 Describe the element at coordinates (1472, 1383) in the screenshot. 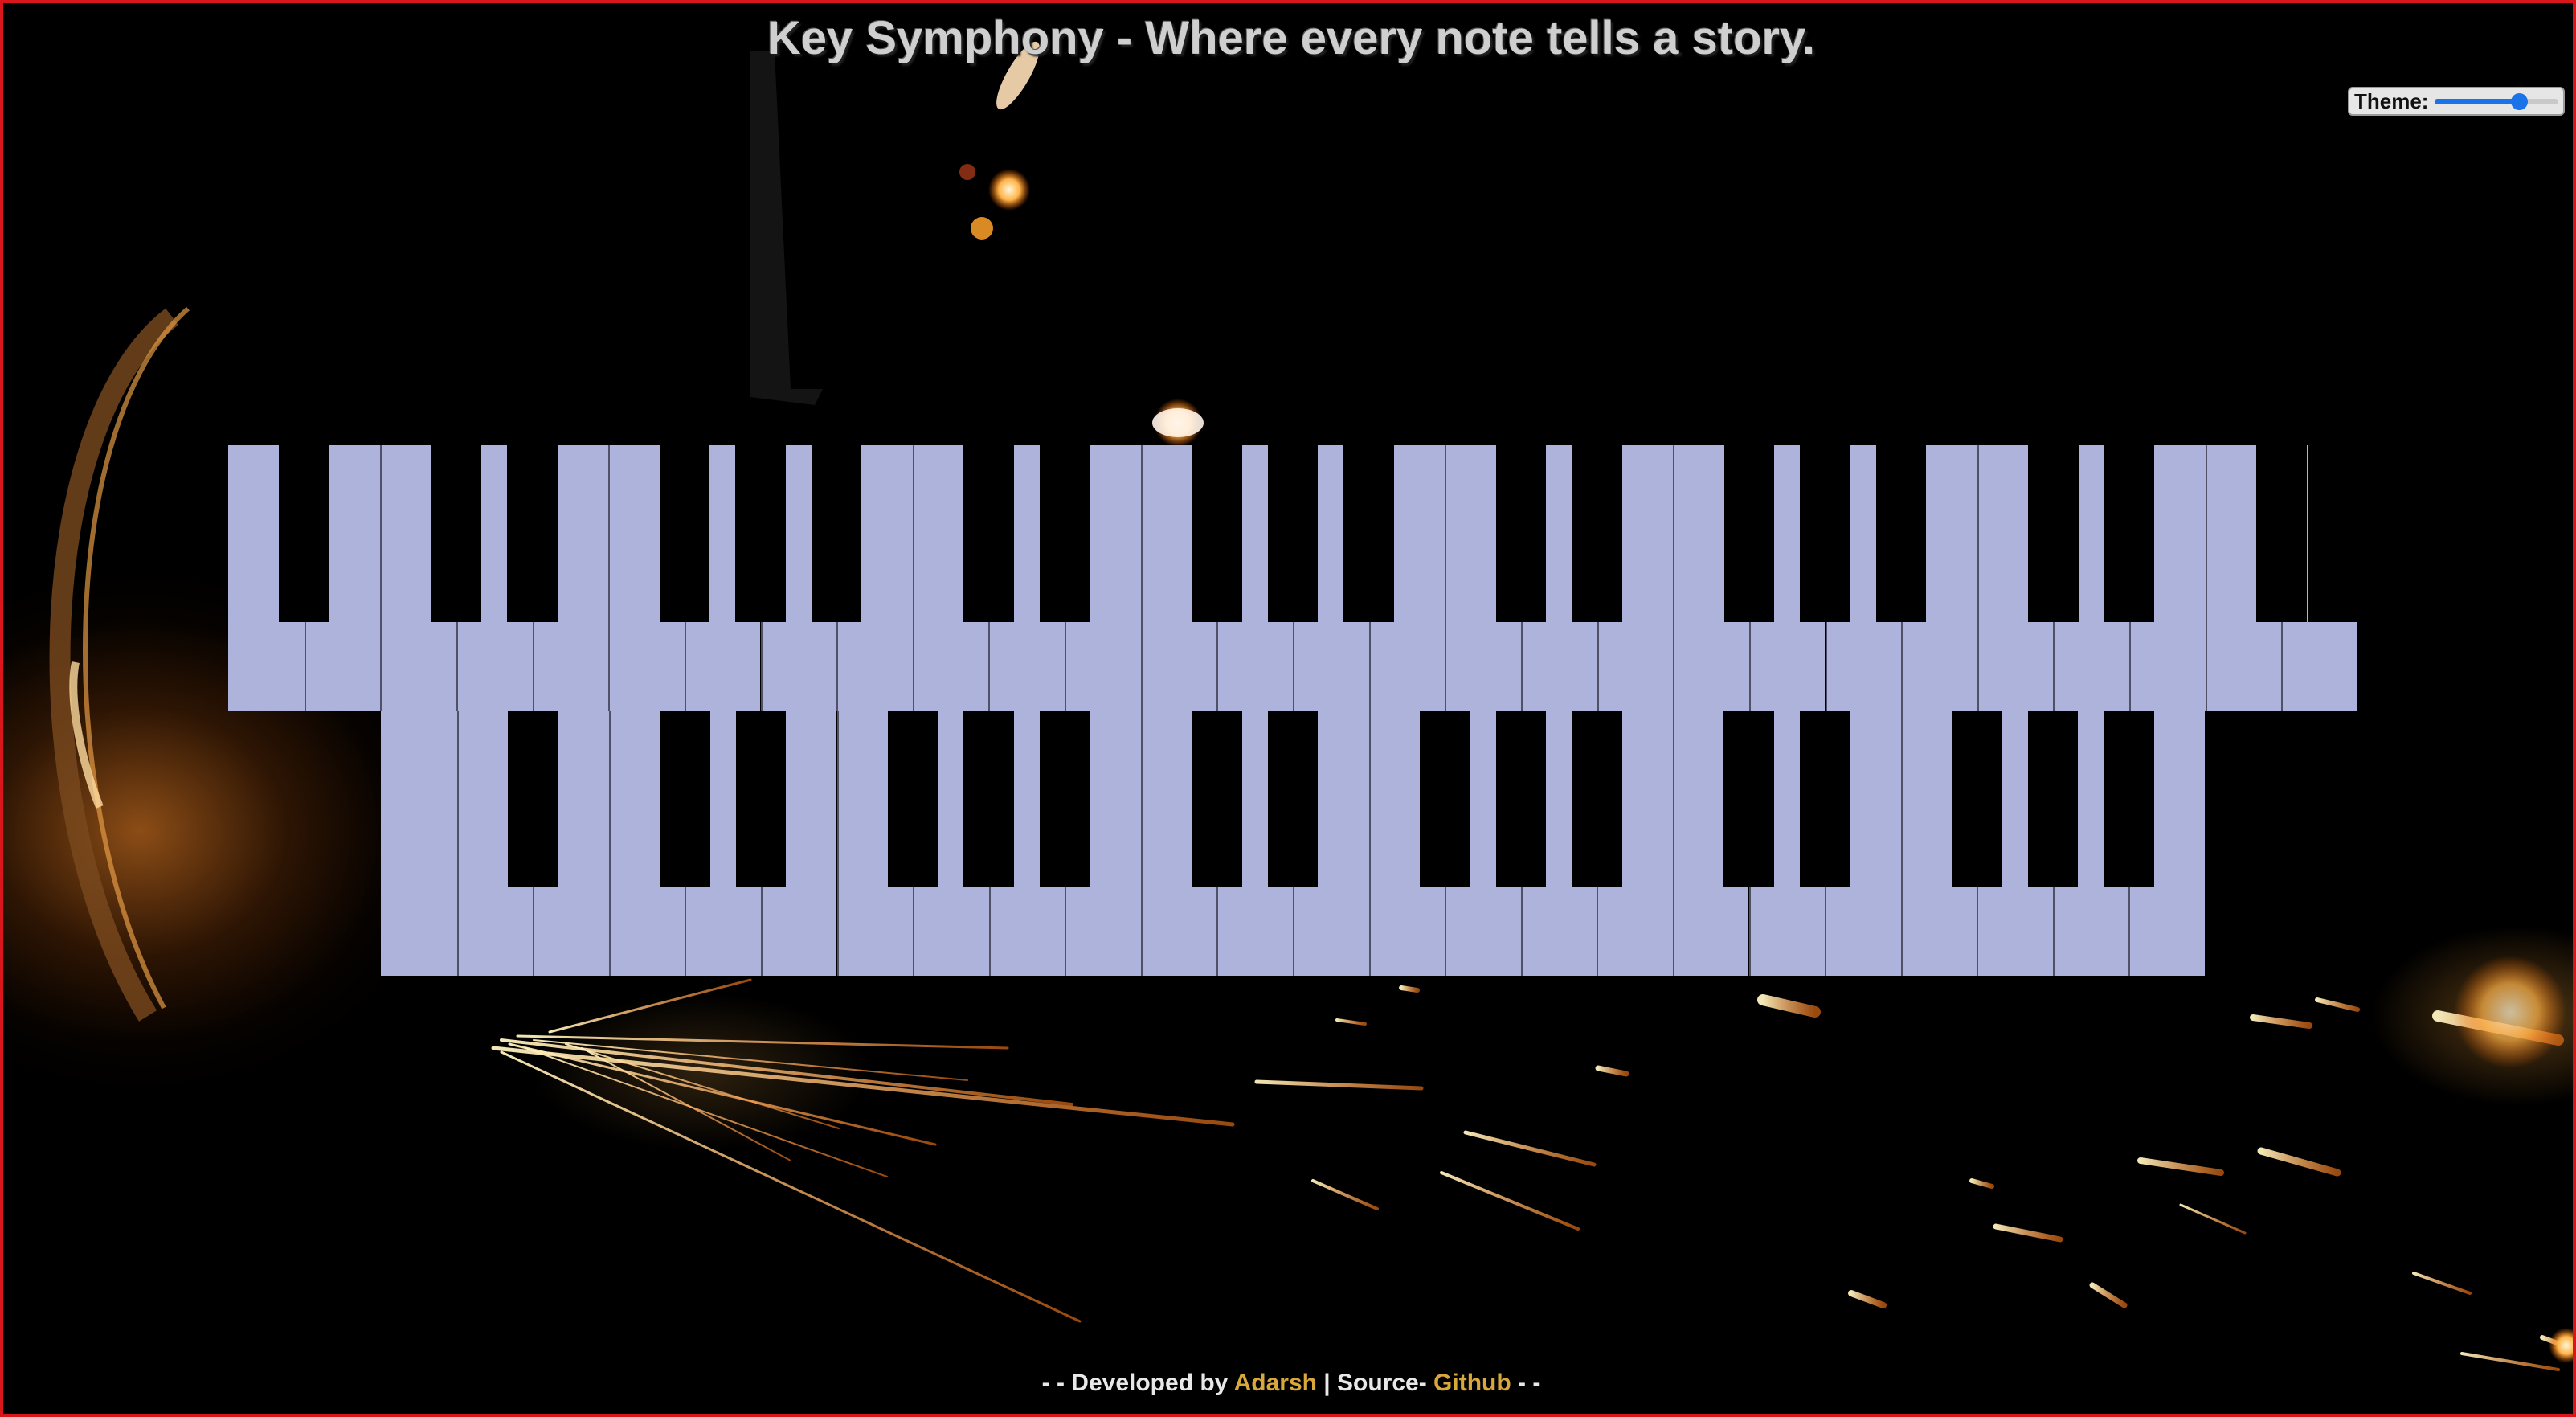

I see `github-link: Github` at that location.